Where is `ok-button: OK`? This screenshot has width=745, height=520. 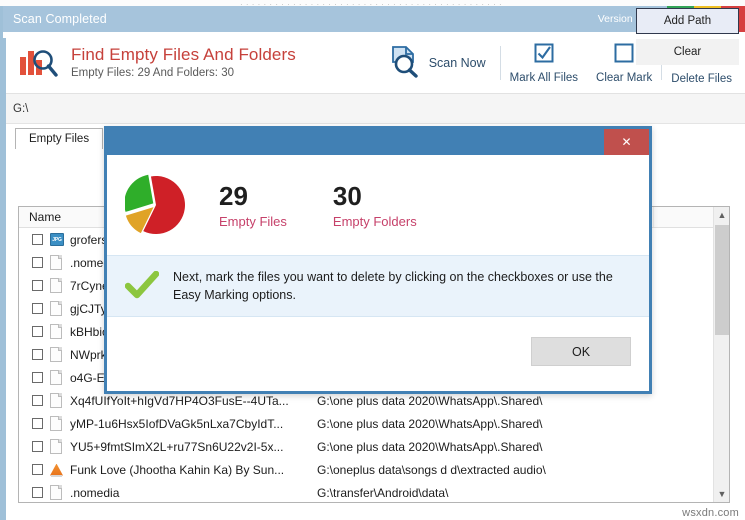
ok-button: OK is located at coordinates (581, 351).